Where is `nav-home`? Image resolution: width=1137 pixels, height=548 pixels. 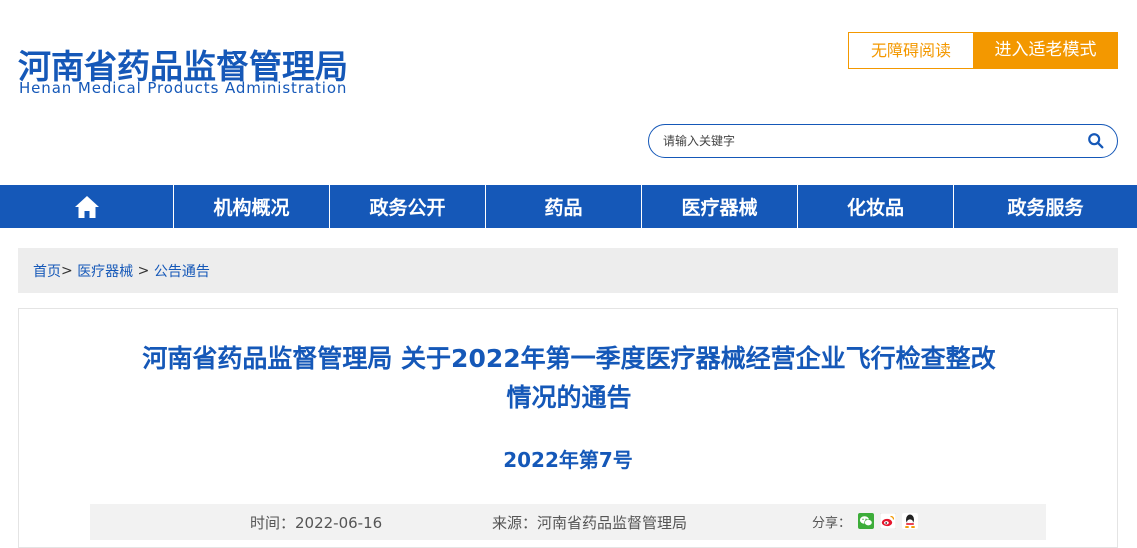
nav-home is located at coordinates (87, 206).